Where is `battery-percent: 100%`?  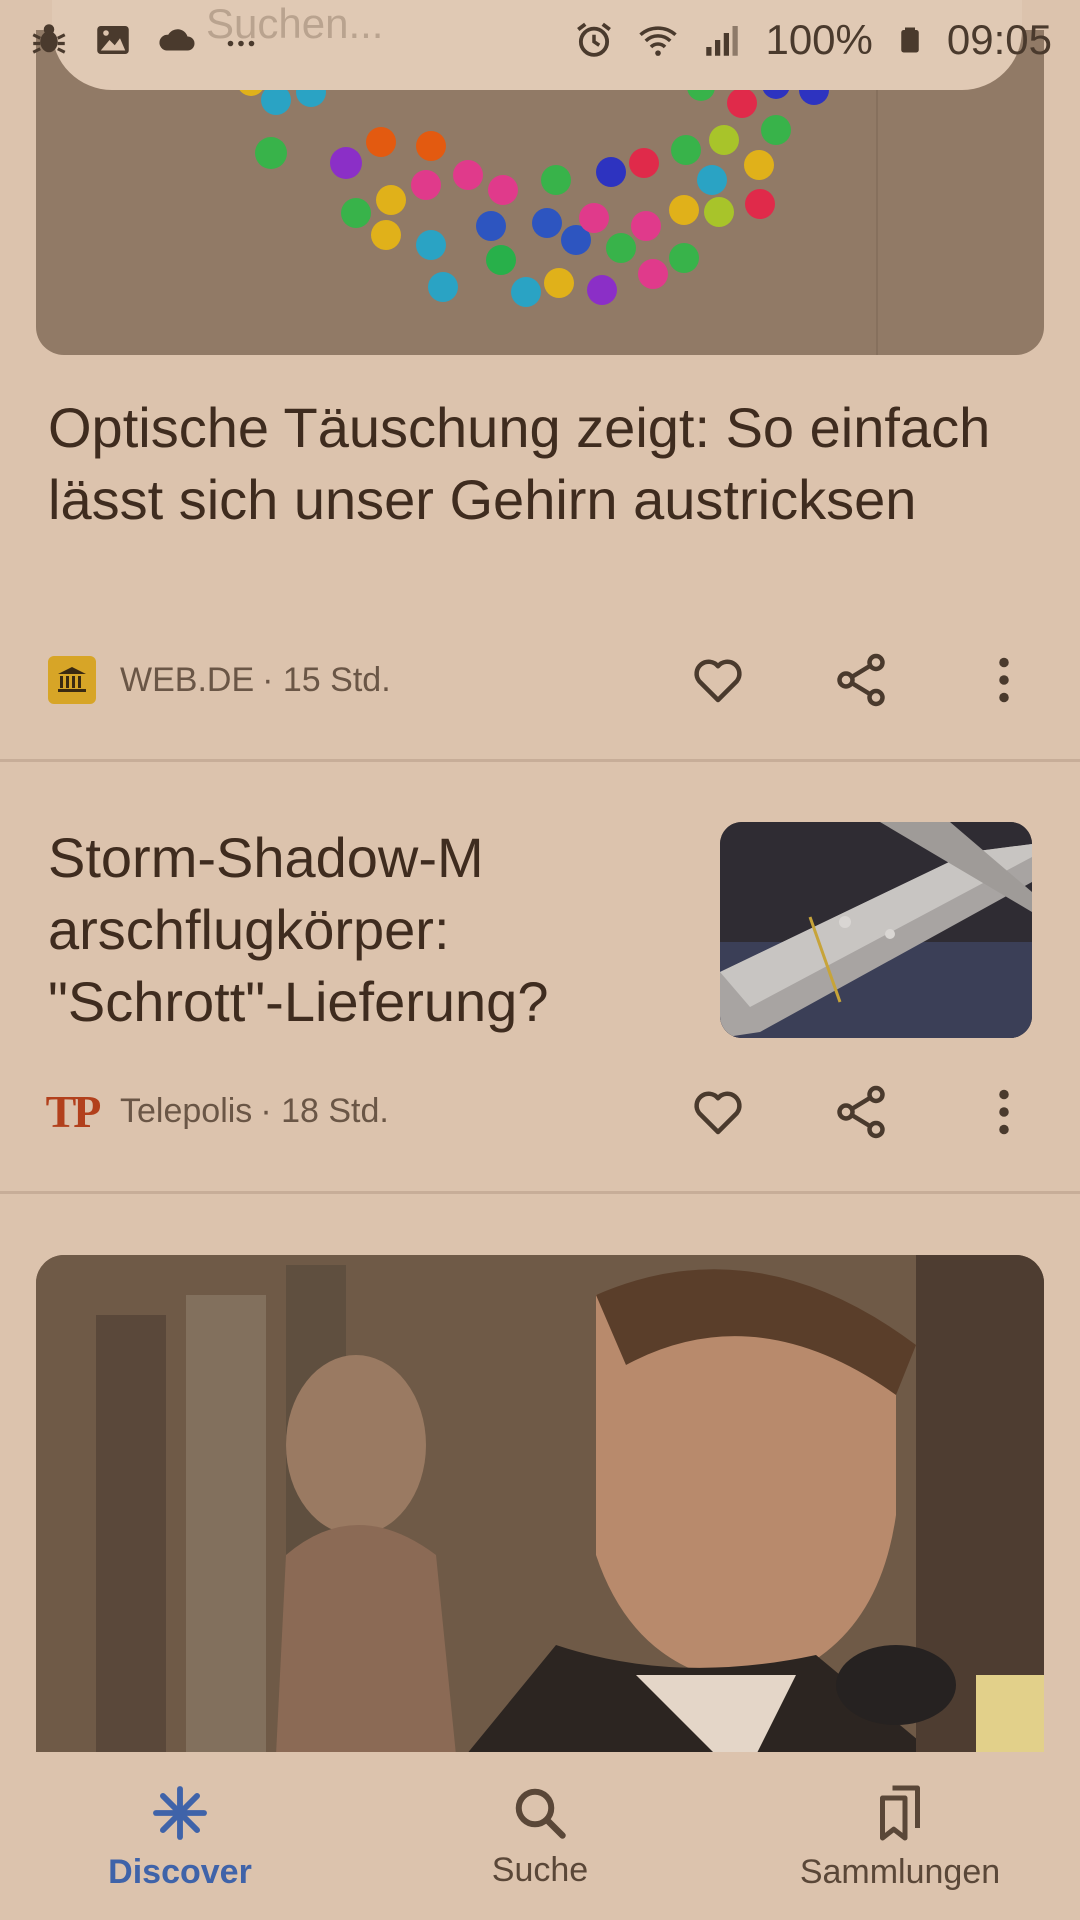 battery-percent: 100% is located at coordinates (819, 39).